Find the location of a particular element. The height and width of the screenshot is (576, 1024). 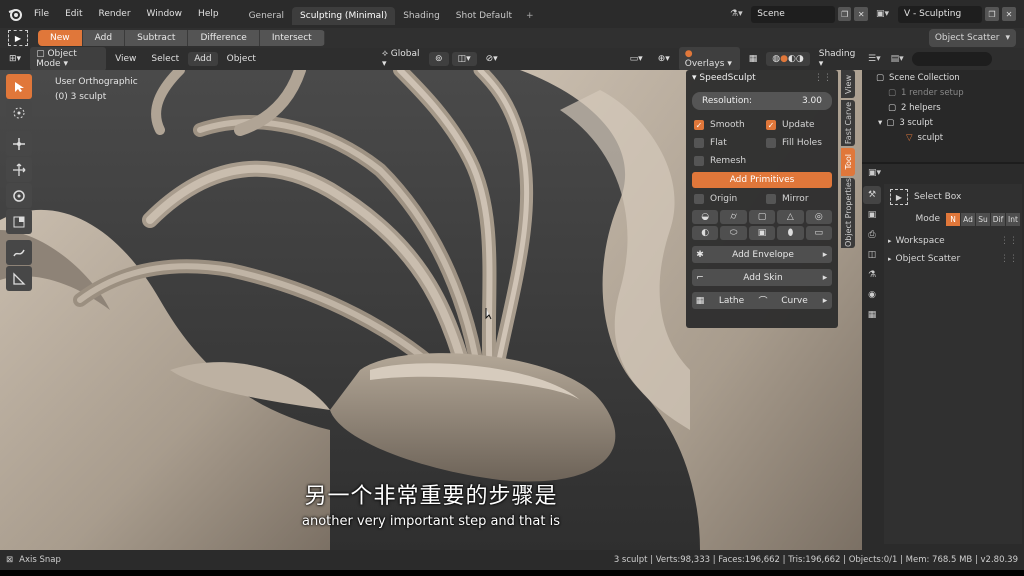

update-checkbox: ✓ Update is located at coordinates (802, 125).